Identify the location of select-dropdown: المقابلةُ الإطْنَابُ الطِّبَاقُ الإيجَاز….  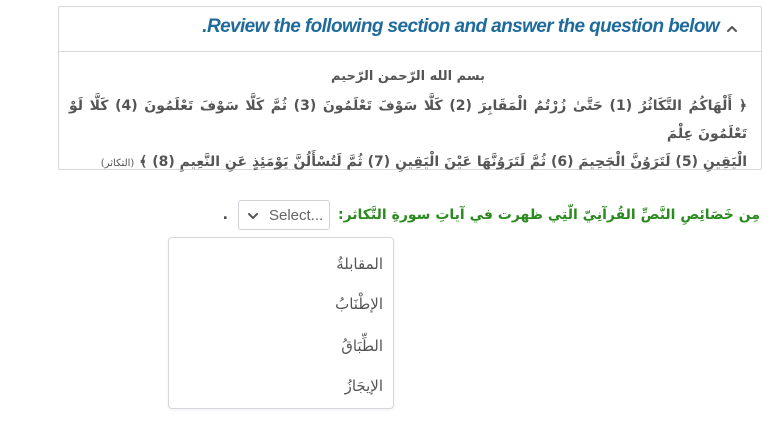
(281, 323).